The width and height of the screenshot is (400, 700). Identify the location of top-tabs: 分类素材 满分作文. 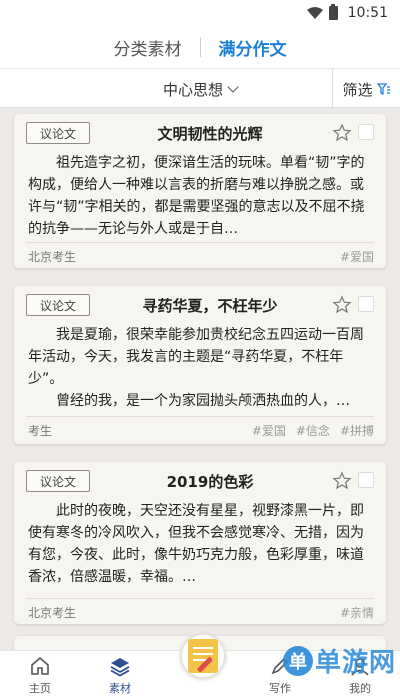
(200, 47).